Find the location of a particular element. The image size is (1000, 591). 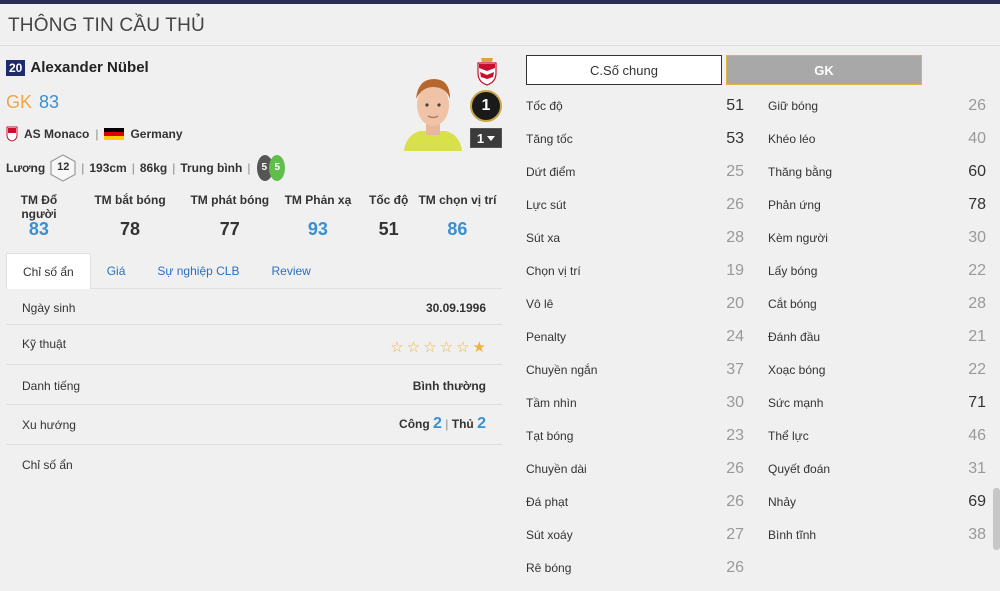

hidden-stats-label: Chỉ số ẩn is located at coordinates (47, 465).